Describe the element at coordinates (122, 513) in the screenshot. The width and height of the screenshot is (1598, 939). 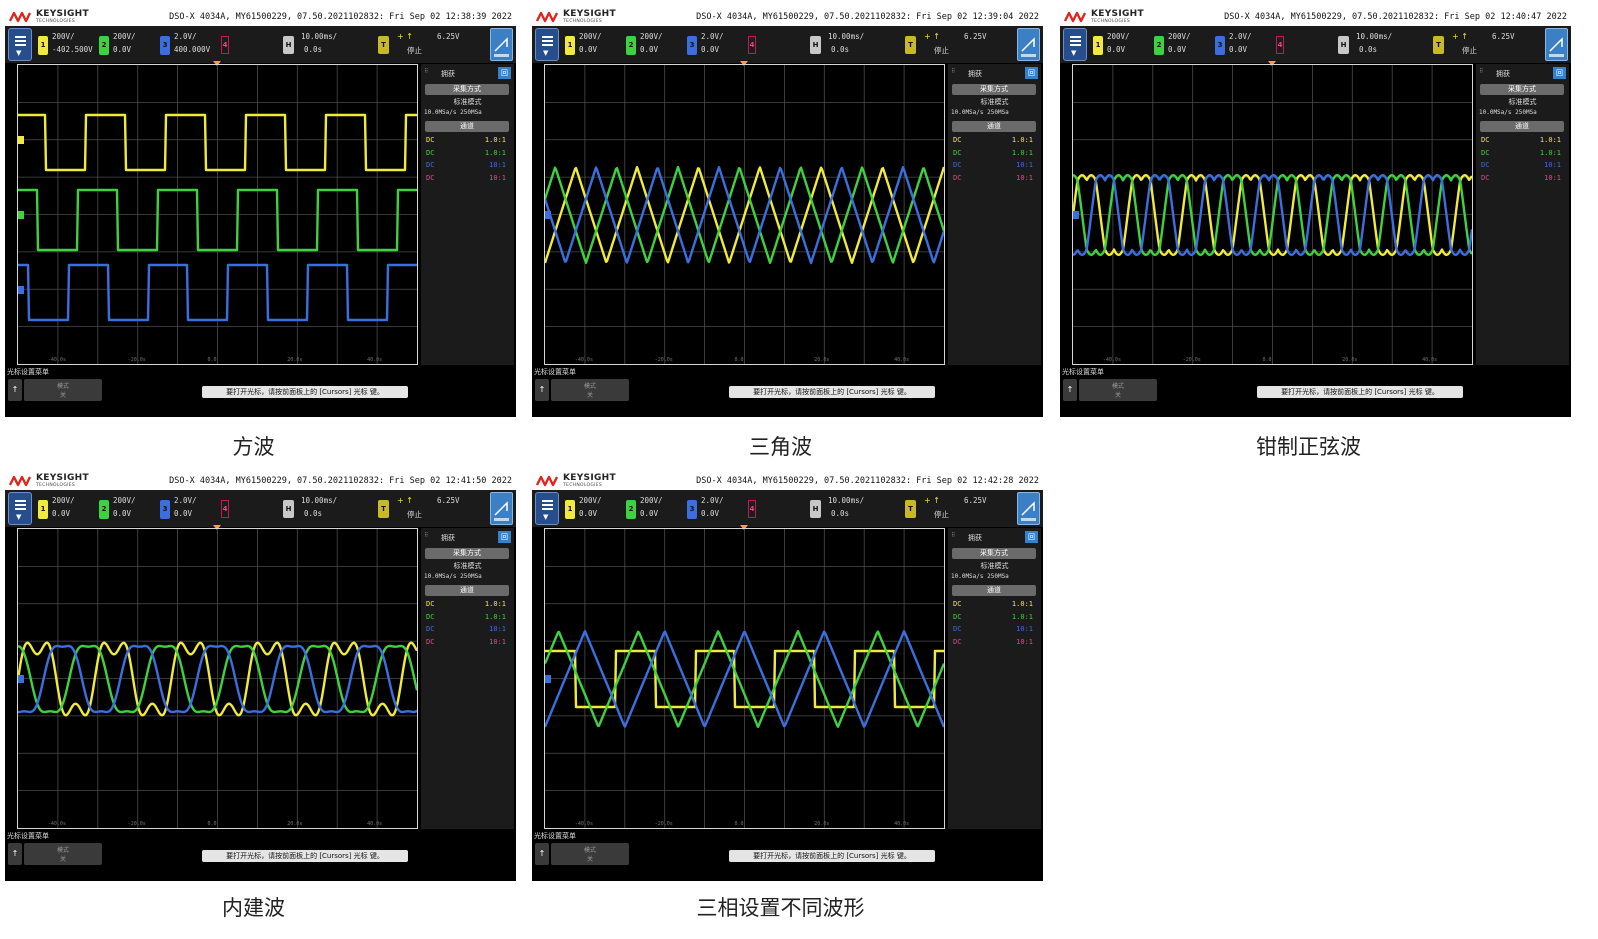
I see `channel-2-offset: 0.0V` at that location.